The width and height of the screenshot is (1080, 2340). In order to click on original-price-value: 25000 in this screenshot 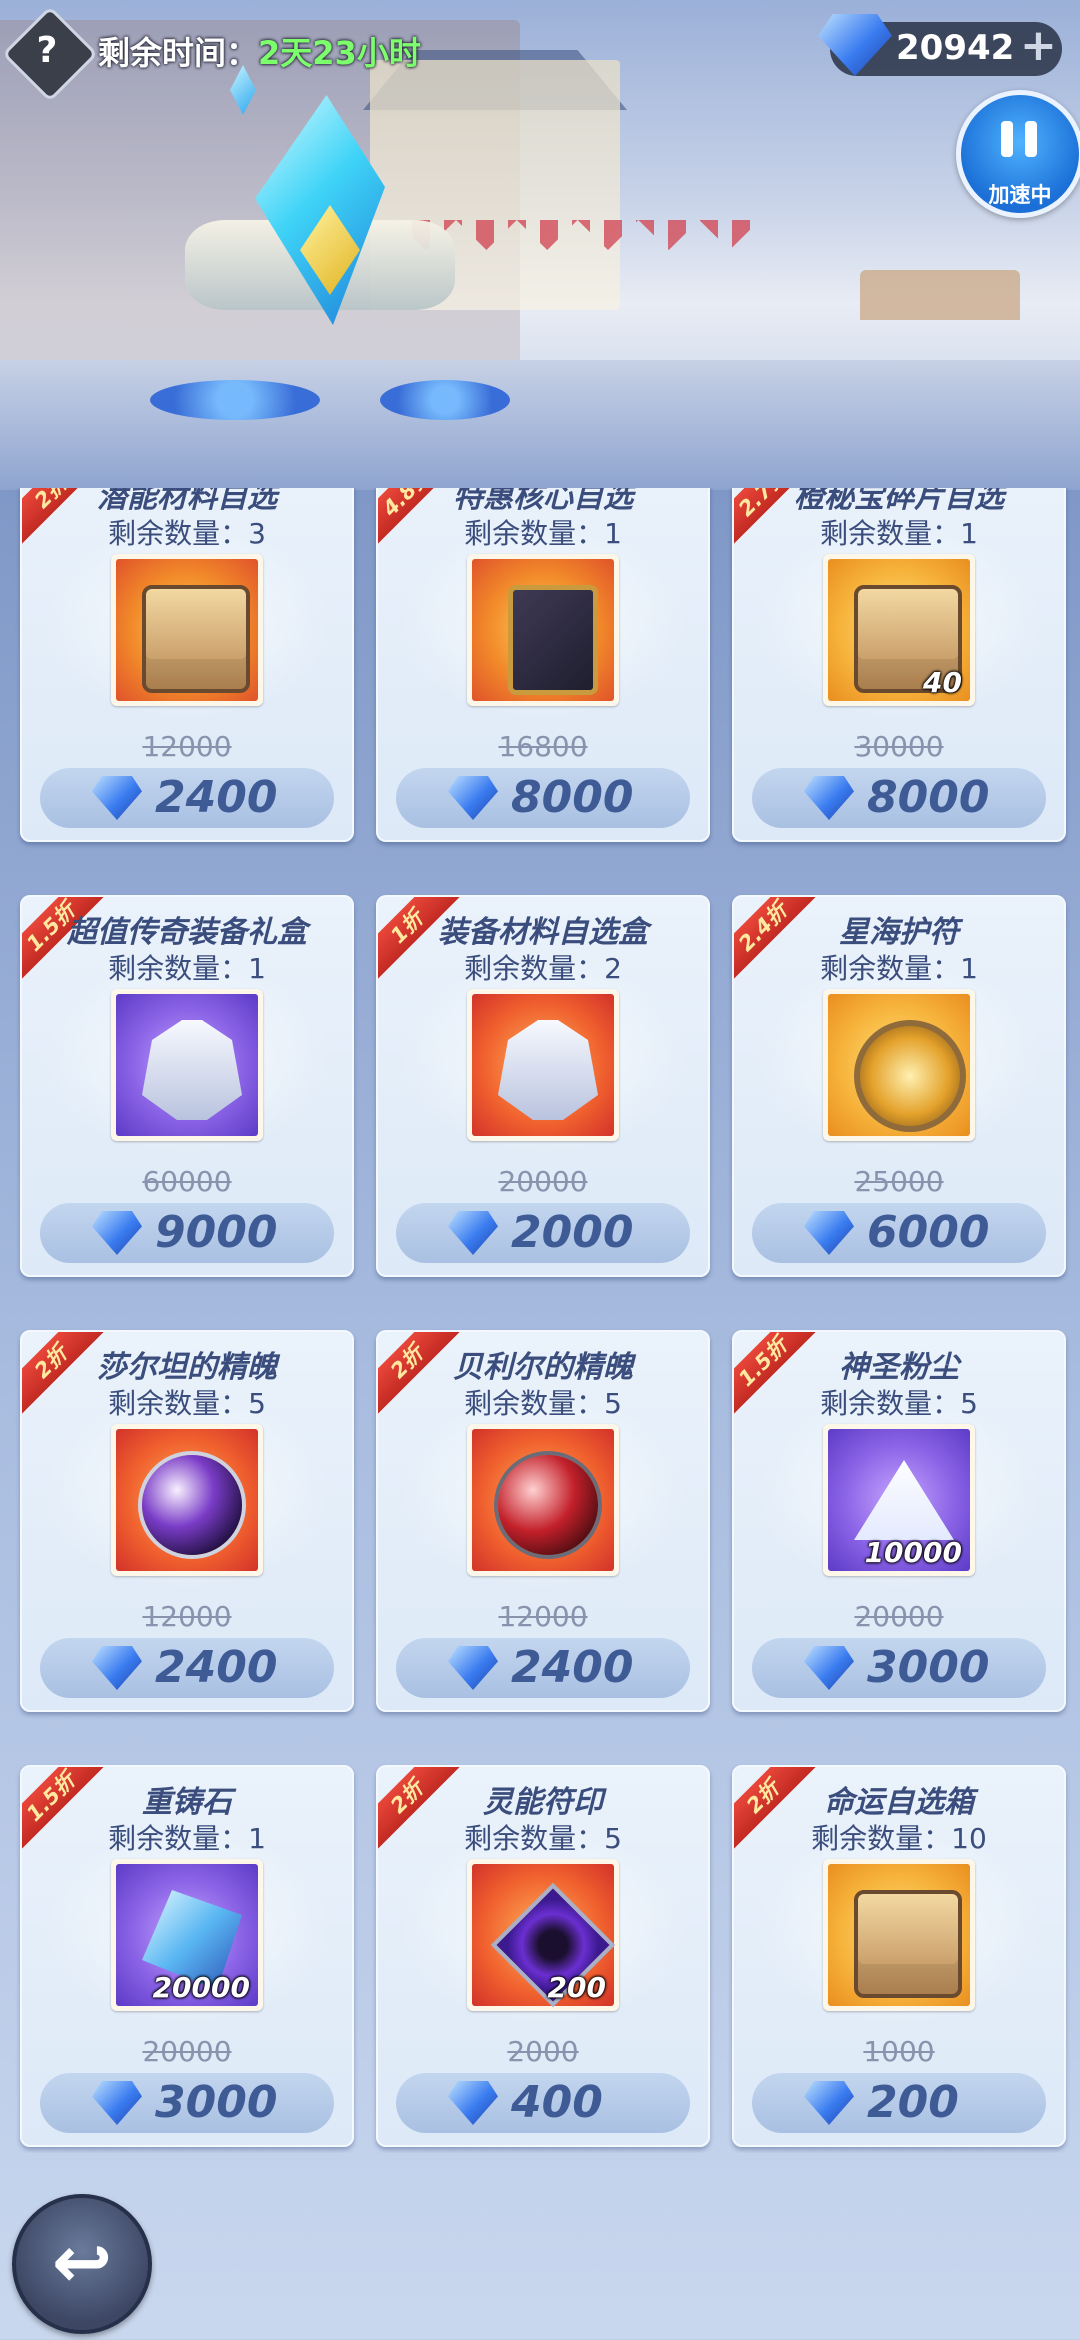, I will do `click(899, 1181)`.